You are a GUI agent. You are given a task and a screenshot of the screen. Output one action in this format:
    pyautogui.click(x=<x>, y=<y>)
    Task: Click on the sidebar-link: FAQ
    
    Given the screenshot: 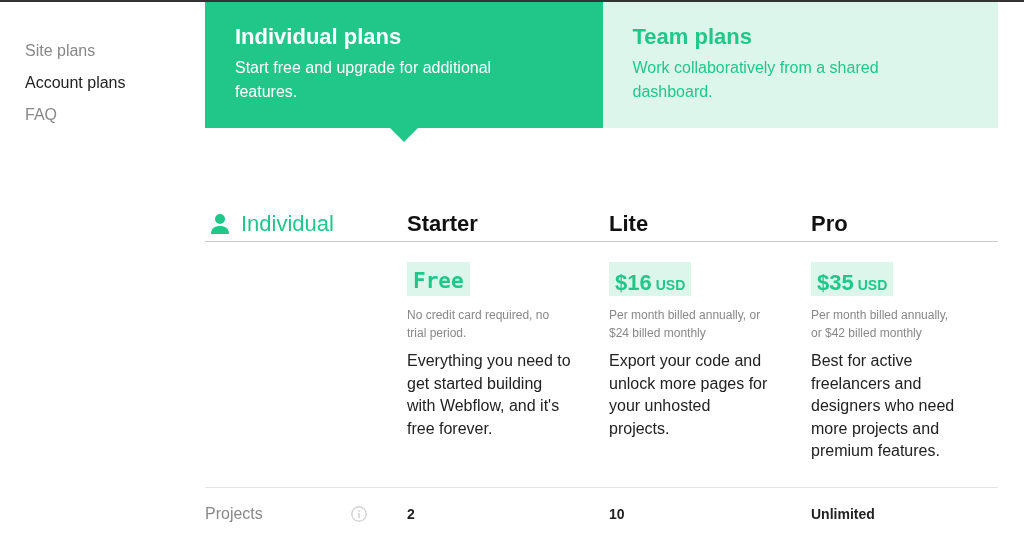 What is the action you would take?
    pyautogui.click(x=41, y=115)
    